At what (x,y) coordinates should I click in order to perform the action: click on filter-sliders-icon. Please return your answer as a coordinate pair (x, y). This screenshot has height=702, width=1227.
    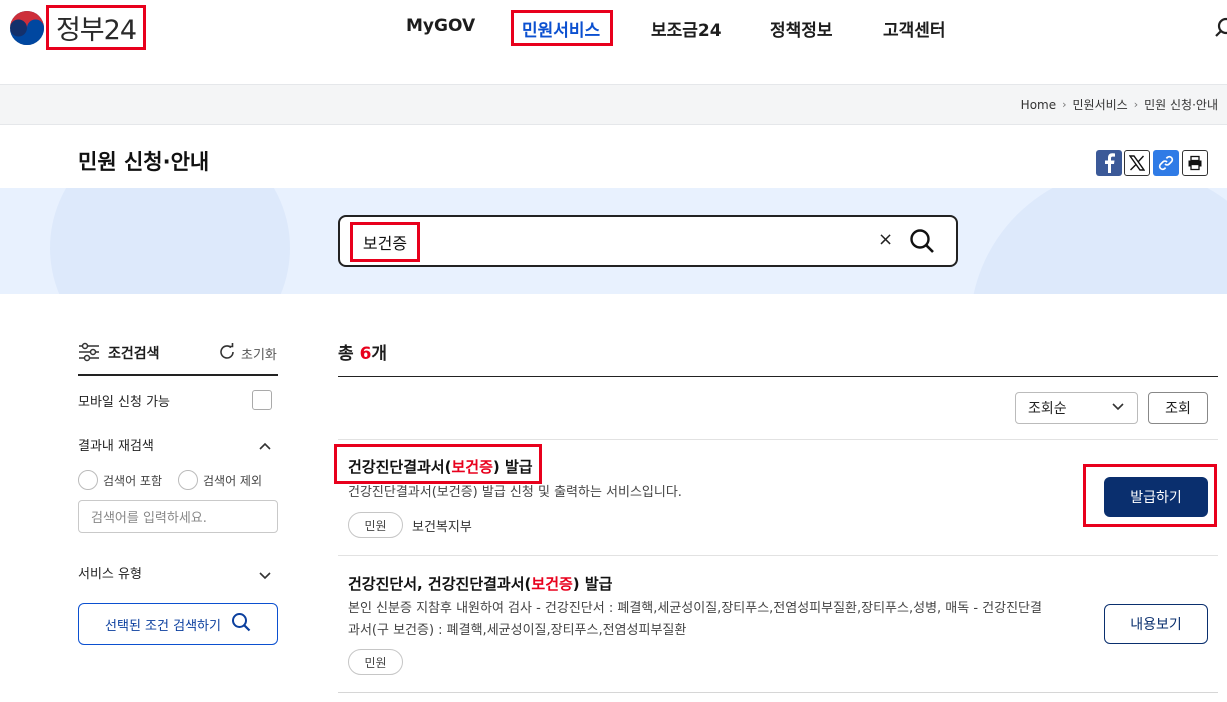
    Looking at the image, I should click on (89, 354).